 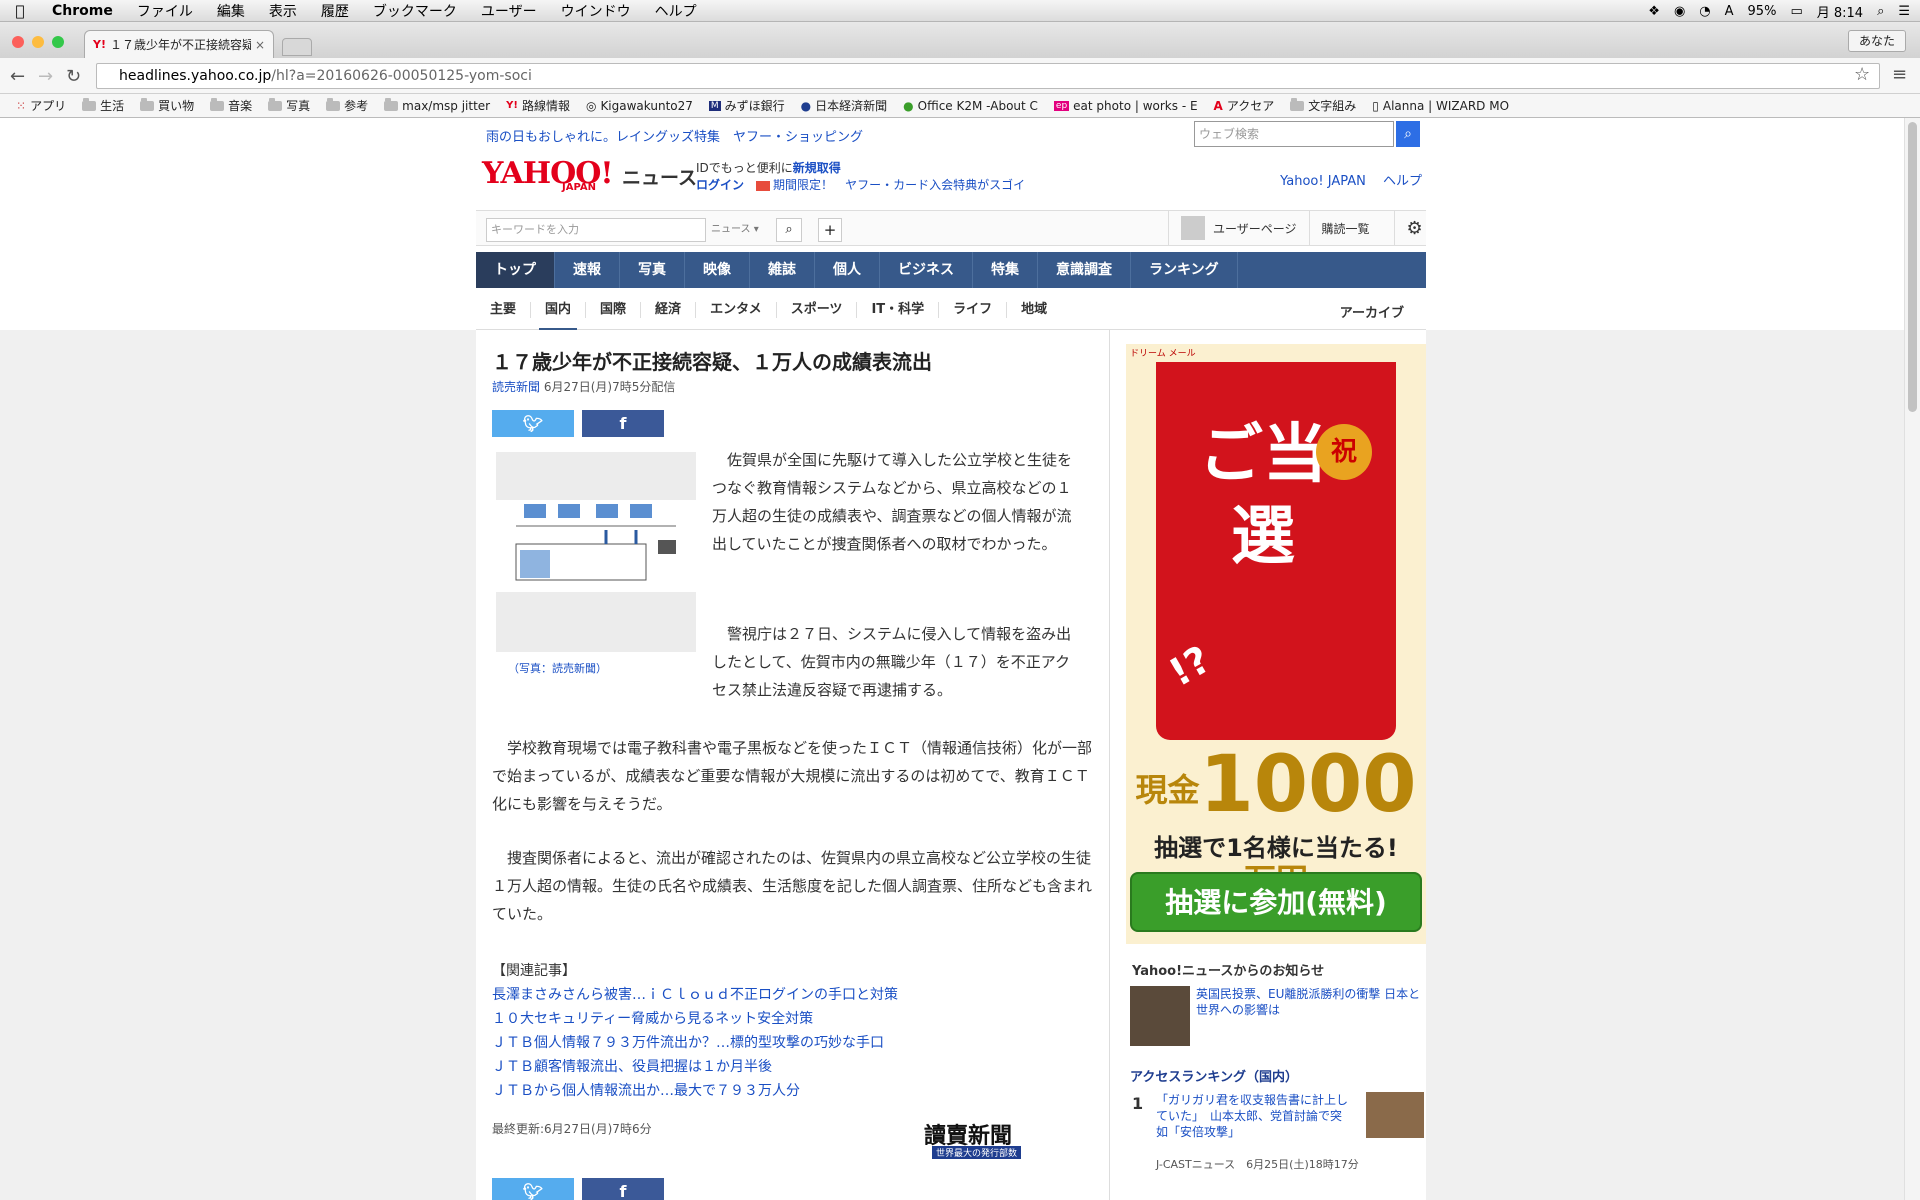 What do you see at coordinates (38, 42) in the screenshot?
I see `minimize-window-icon` at bounding box center [38, 42].